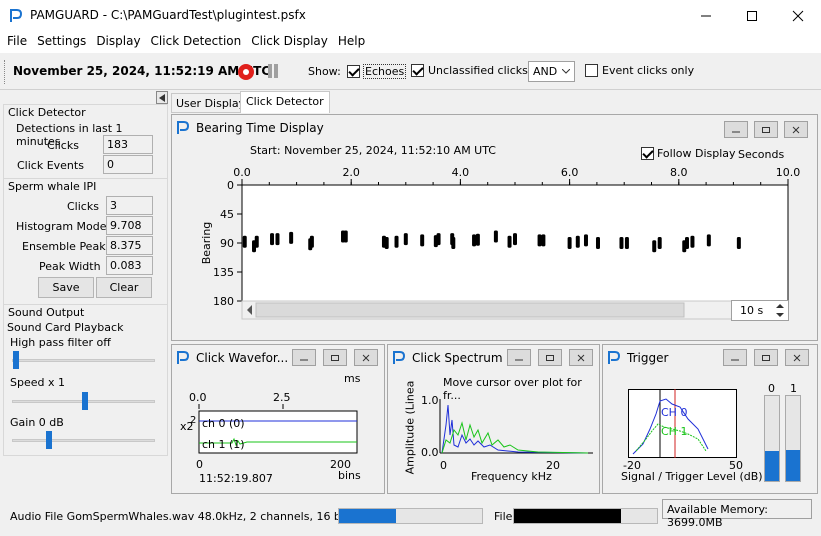  Describe the element at coordinates (85, 401) in the screenshot. I see `speed-slider-thumb` at that location.